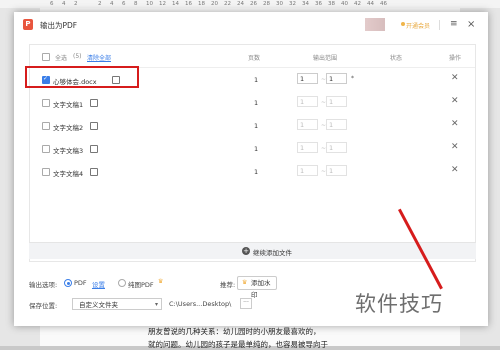  What do you see at coordinates (200, 304) in the screenshot?
I see `save-path: C:\Users...Desktop\` at bounding box center [200, 304].